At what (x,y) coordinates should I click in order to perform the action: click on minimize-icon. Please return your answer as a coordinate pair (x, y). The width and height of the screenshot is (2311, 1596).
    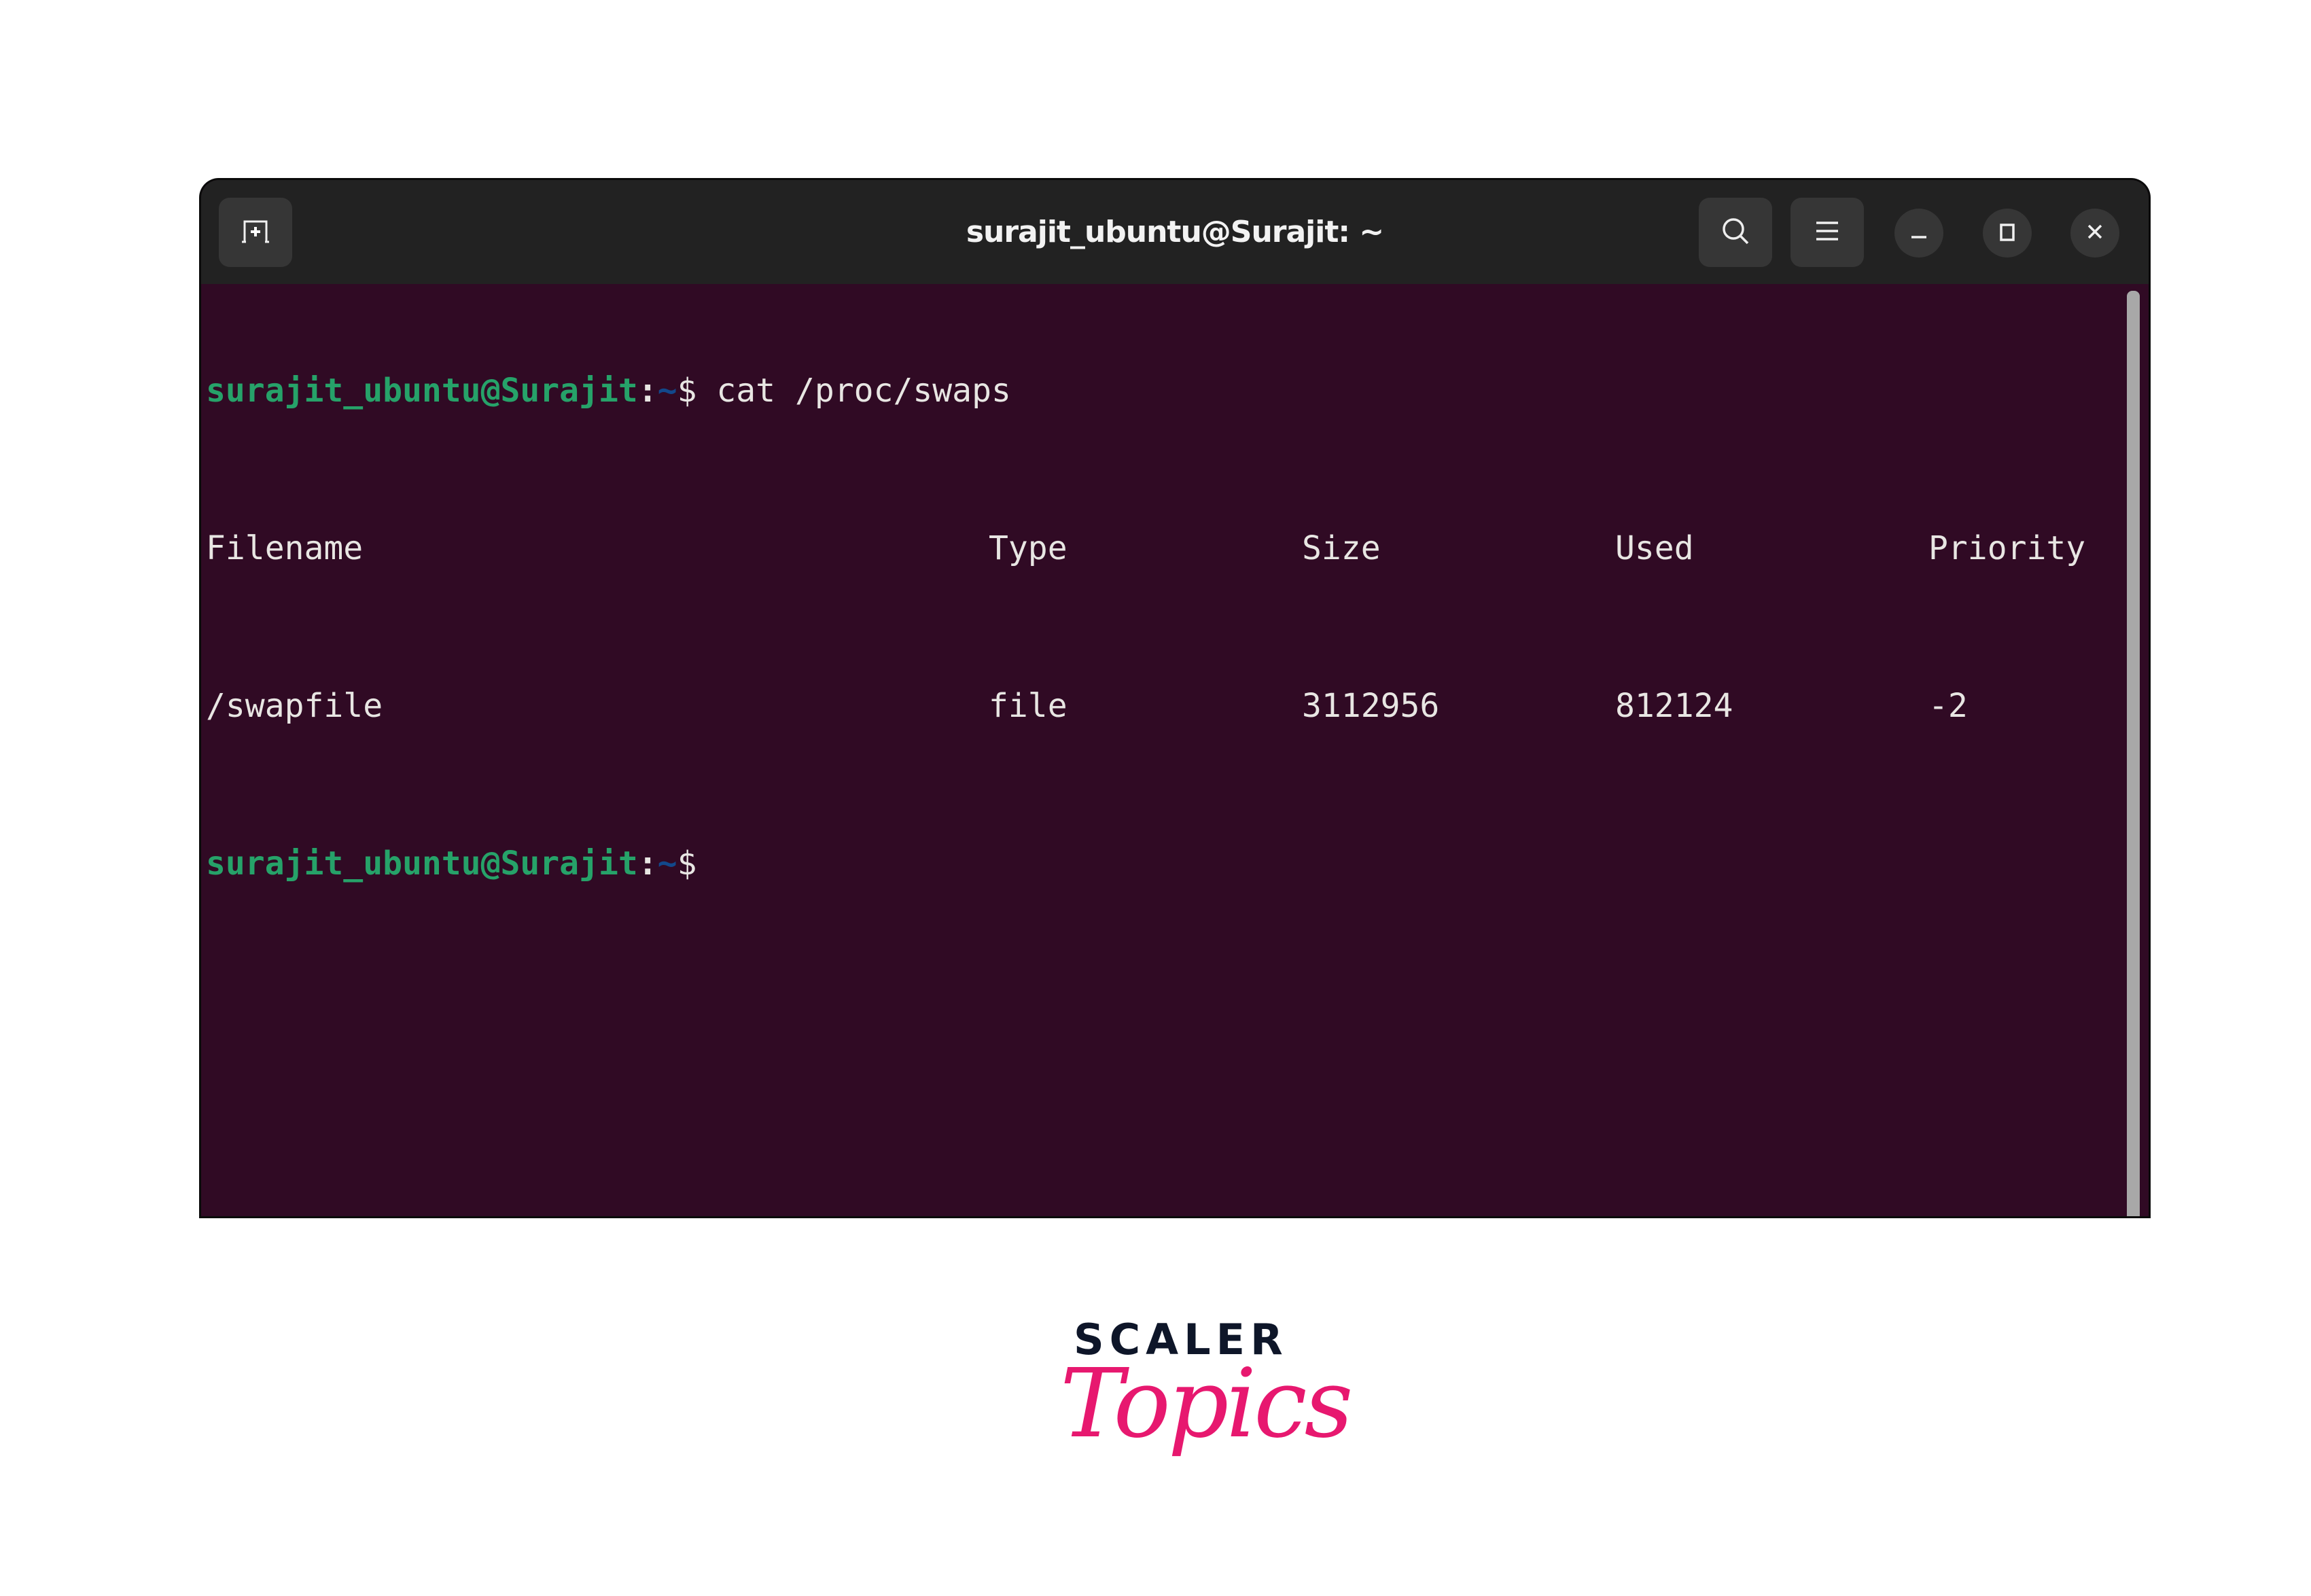
    Looking at the image, I should click on (1919, 233).